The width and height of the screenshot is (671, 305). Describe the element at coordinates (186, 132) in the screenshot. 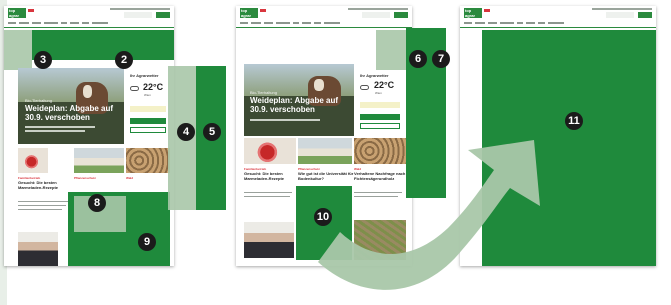

I see `step-badge-4: 4` at that location.